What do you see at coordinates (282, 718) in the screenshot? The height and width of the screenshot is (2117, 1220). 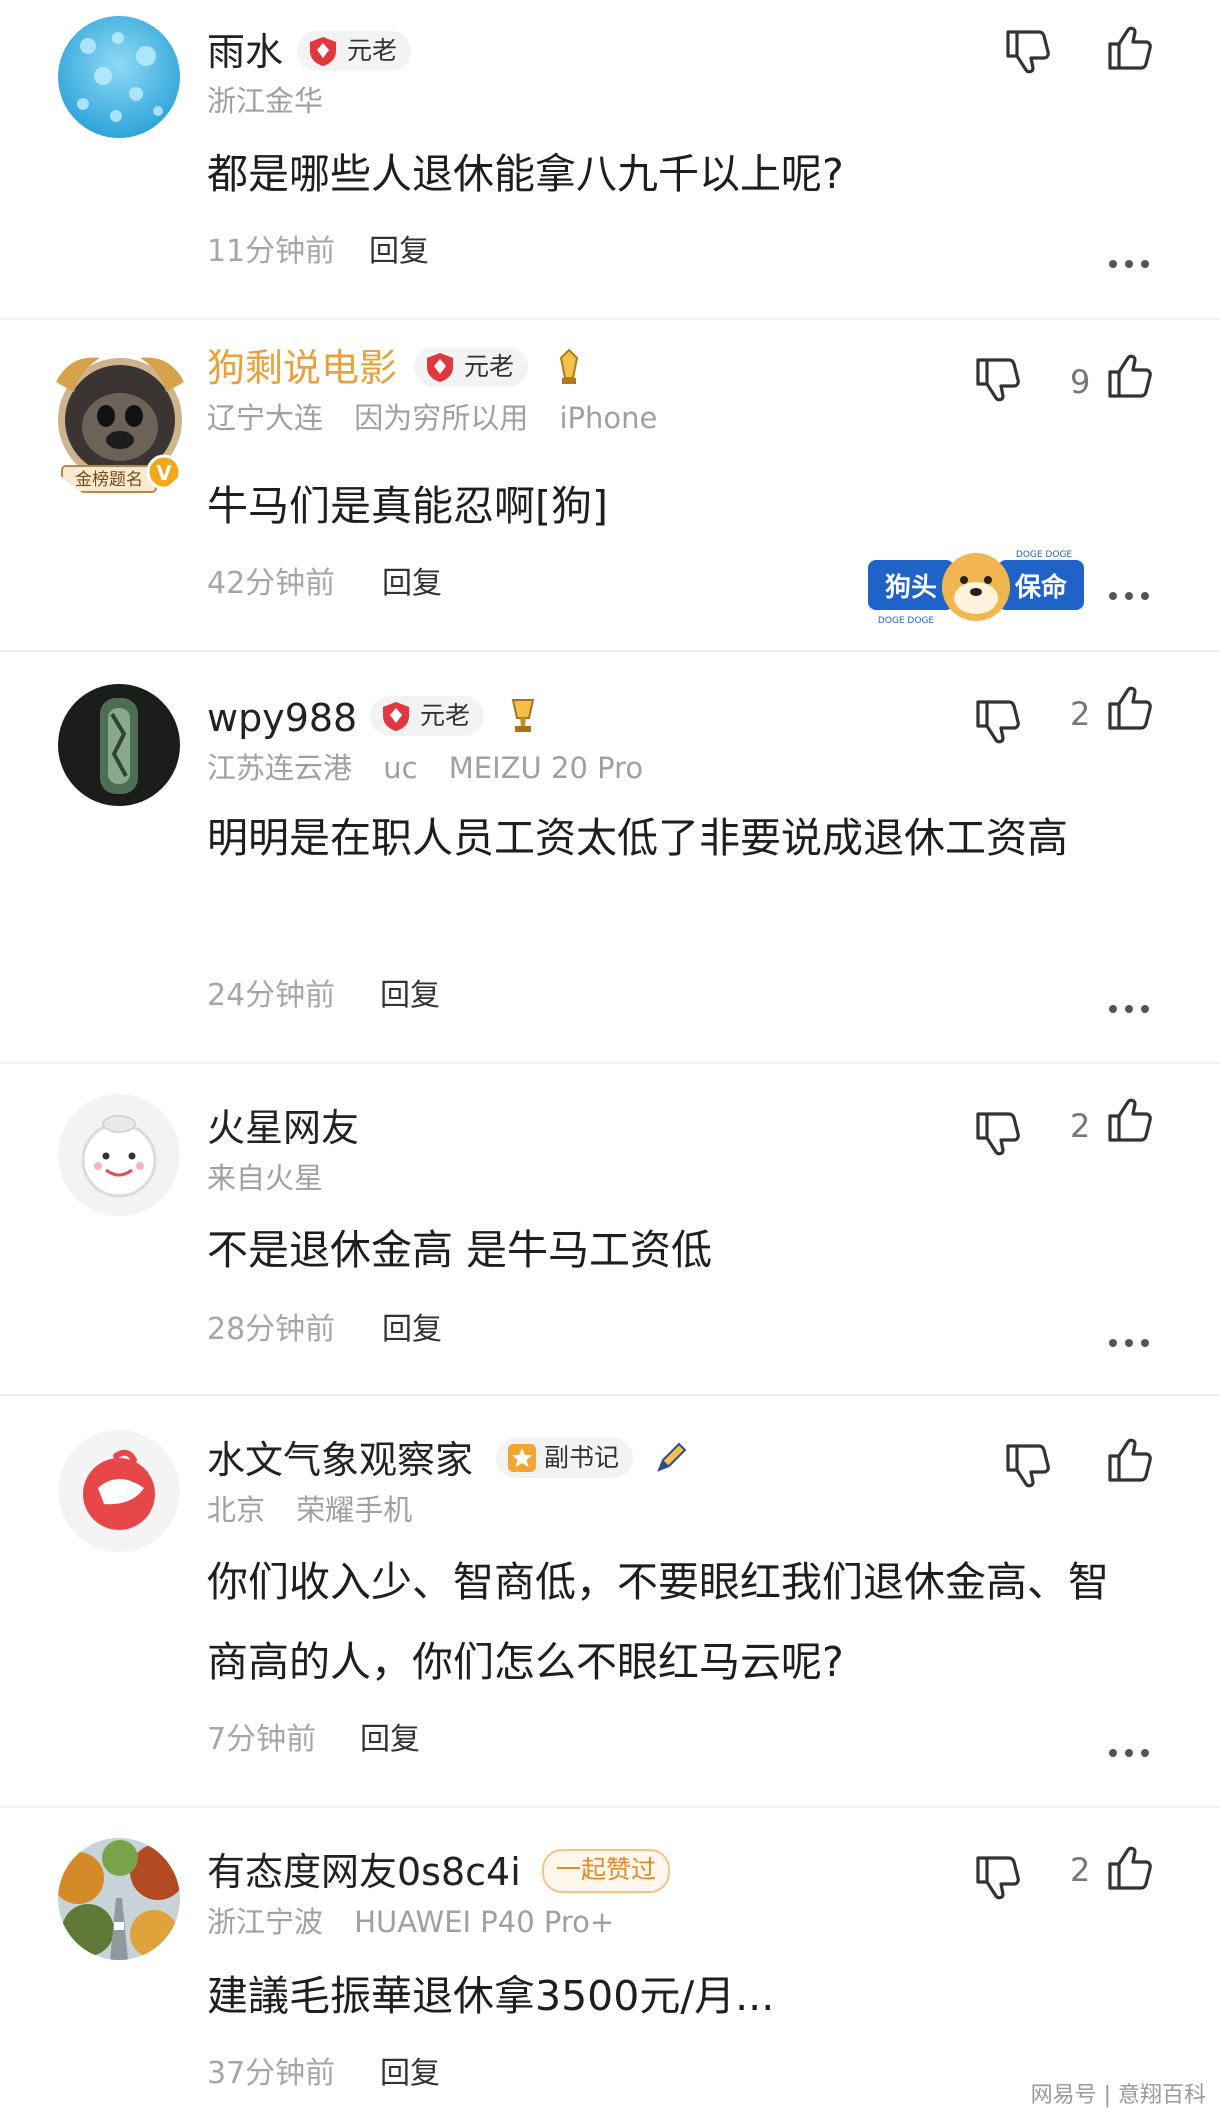 I see `username: wpy988` at bounding box center [282, 718].